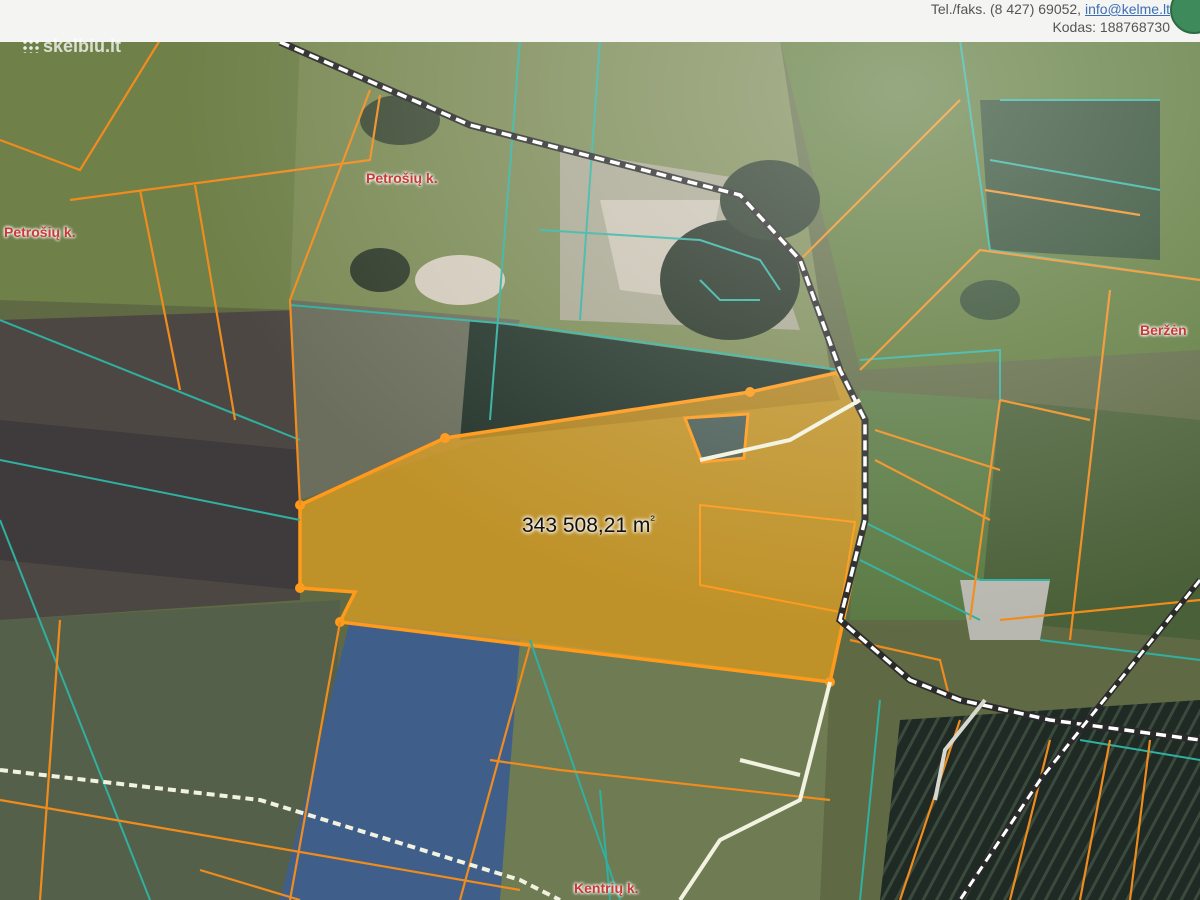  I want to click on header-contact: Tel./faks. (8 427) 69052, info@kelme.lt, so click(1050, 9).